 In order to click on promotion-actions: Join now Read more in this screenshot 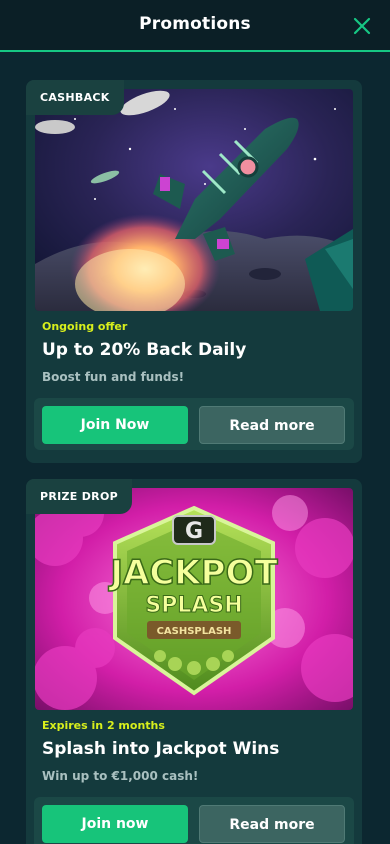, I will do `click(194, 820)`.